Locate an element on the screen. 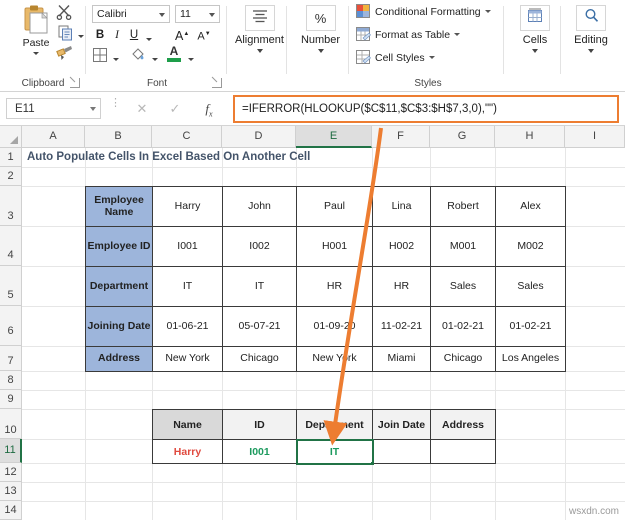  row-header-4: 4 is located at coordinates (11, 246).